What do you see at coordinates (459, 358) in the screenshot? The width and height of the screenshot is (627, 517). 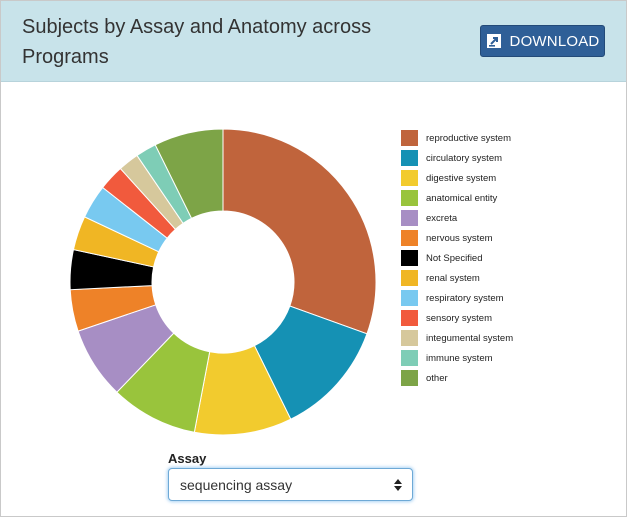 I see `legend-label: immune system` at bounding box center [459, 358].